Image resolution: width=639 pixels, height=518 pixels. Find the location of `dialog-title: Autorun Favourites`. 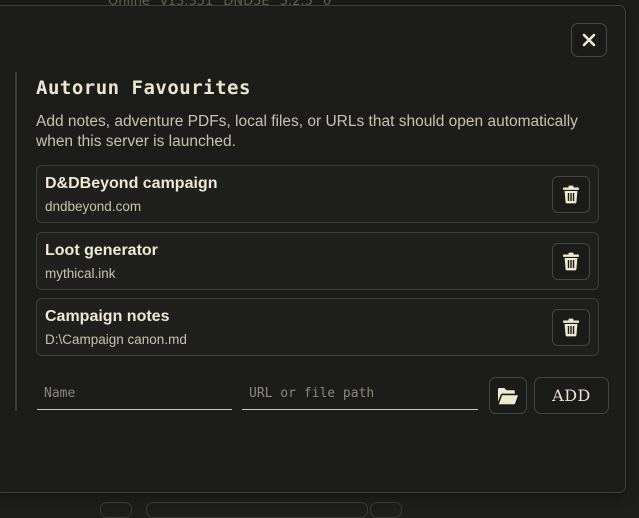

dialog-title: Autorun Favourites is located at coordinates (143, 88).